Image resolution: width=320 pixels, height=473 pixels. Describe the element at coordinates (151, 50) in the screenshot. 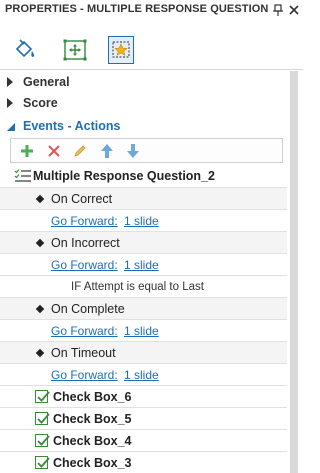

I see `property-tabs` at that location.